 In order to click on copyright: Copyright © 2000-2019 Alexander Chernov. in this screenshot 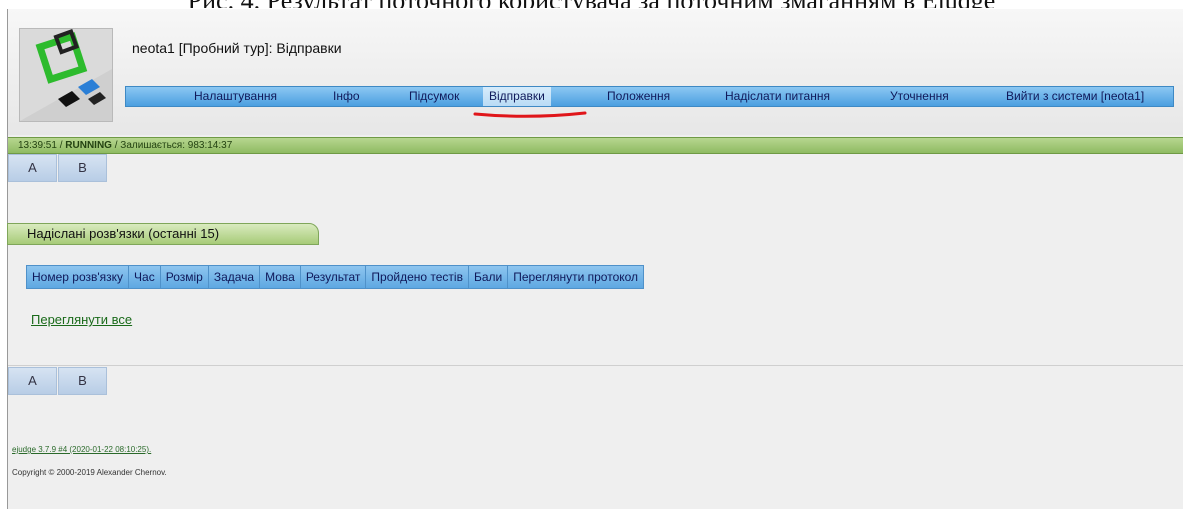, I will do `click(89, 472)`.